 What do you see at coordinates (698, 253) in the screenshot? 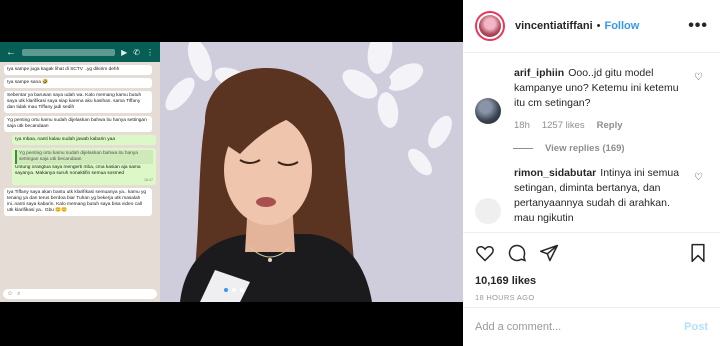
I see `bookmark-icon` at bounding box center [698, 253].